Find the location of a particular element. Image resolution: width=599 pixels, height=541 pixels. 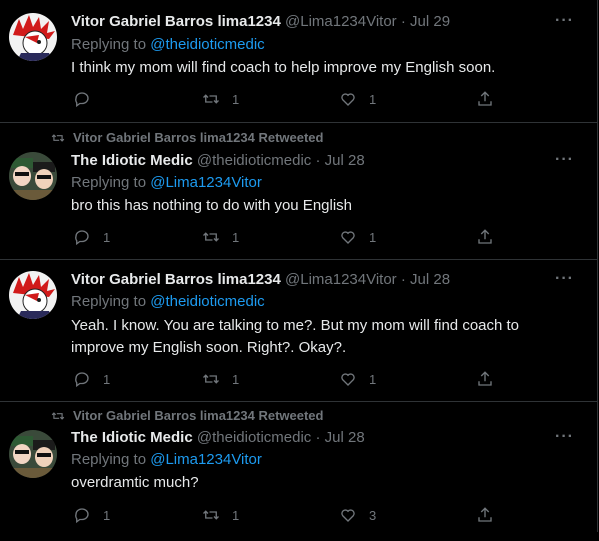

action-bar: 1 1 3 is located at coordinates (286, 515).